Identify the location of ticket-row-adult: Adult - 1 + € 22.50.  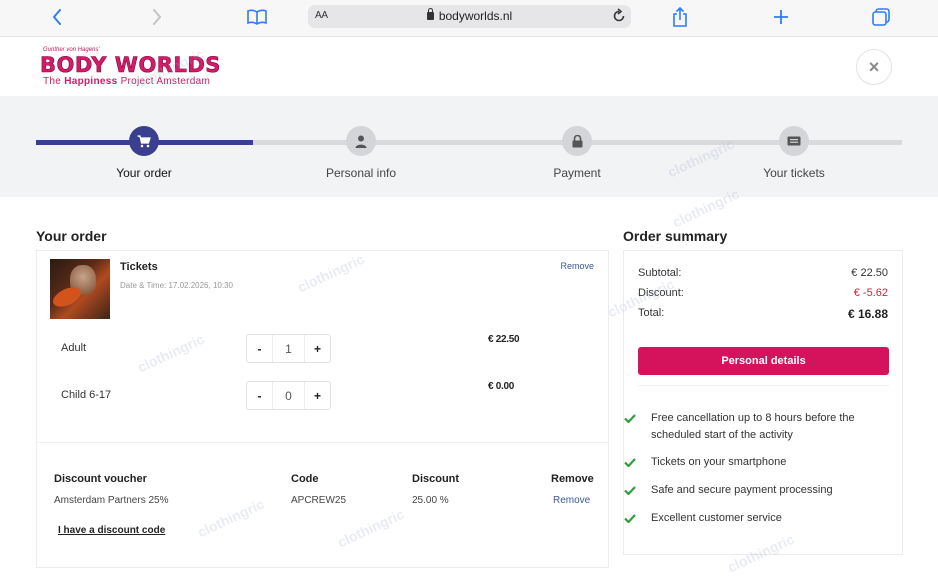
(323, 349).